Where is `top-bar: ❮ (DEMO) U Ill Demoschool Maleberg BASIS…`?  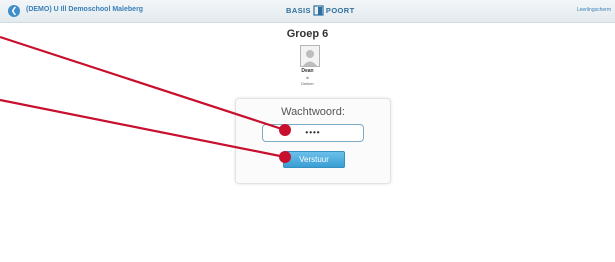
top-bar: ❮ (DEMO) U Ill Demoschool Maleberg BASIS… is located at coordinates (307, 11).